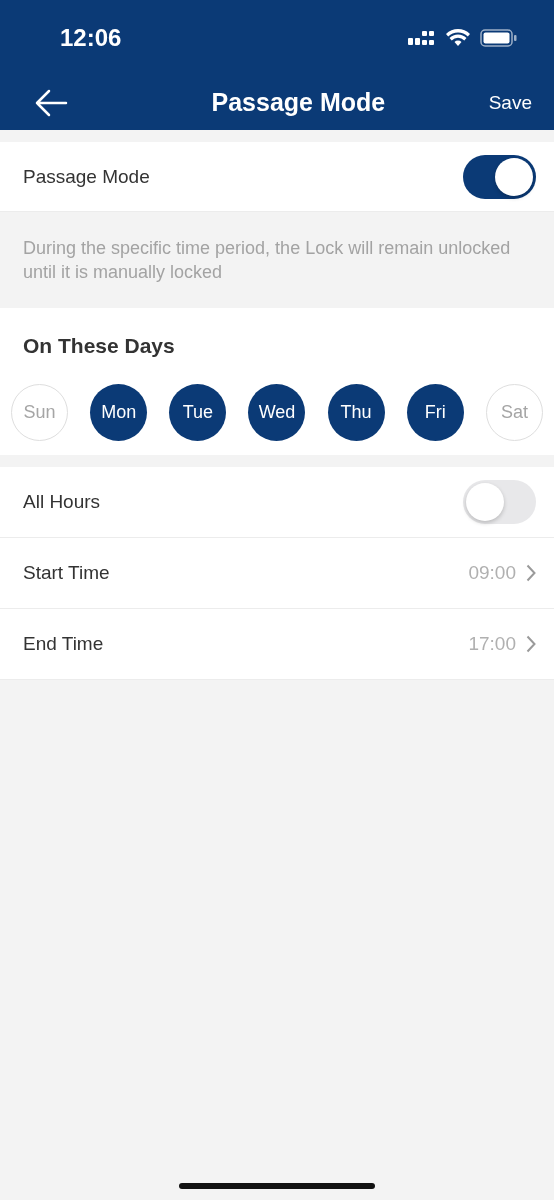 The height and width of the screenshot is (1200, 554). I want to click on setting-label: Passage Mode, so click(86, 176).